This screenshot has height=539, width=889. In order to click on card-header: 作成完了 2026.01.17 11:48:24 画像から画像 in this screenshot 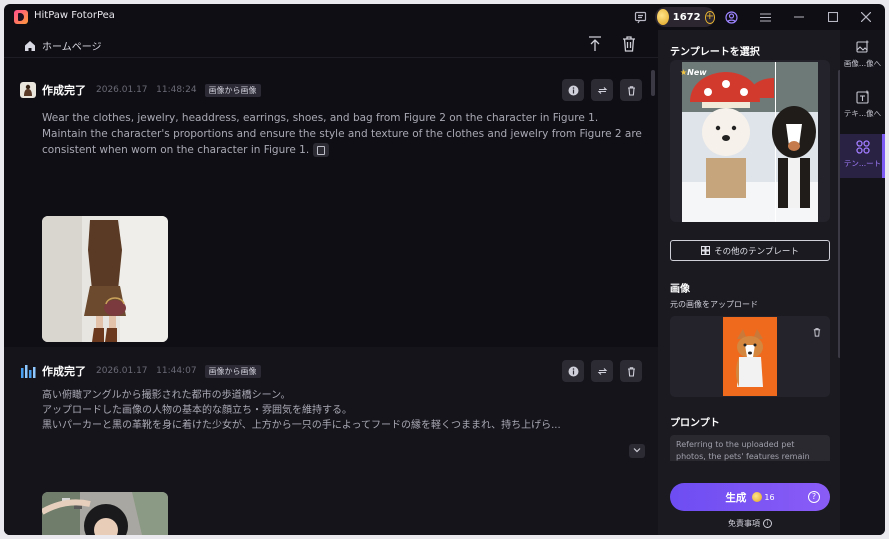, I will do `click(140, 90)`.